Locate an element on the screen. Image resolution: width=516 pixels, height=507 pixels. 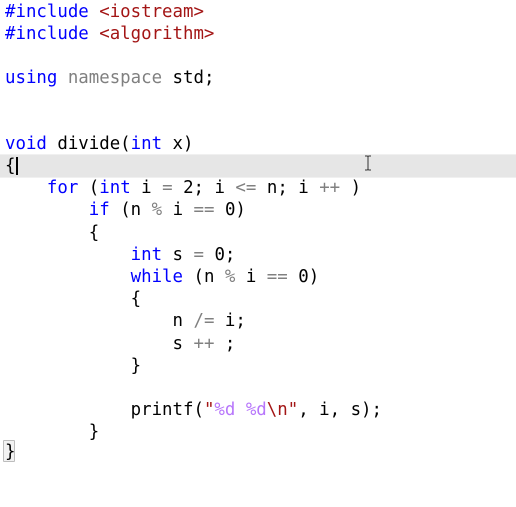
code-line-11: { is located at coordinates (258, 233).